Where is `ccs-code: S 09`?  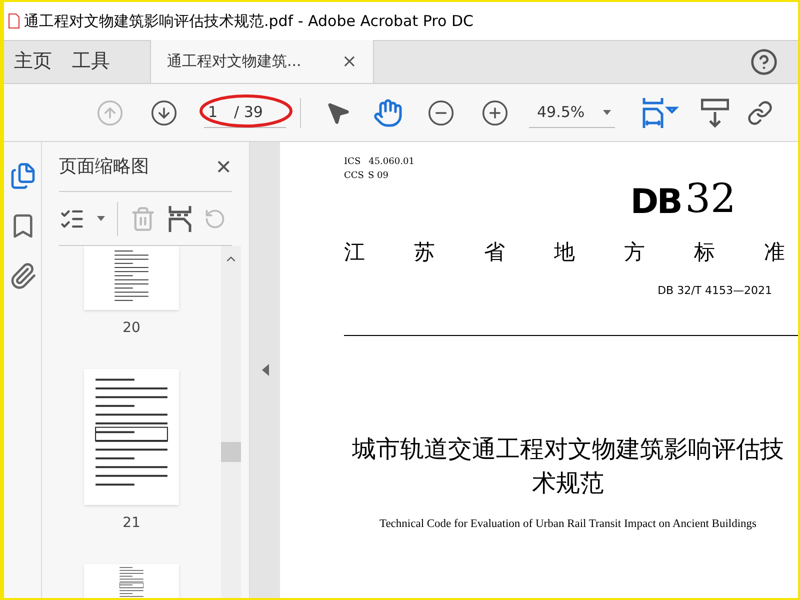
ccs-code: S 09 is located at coordinates (378, 176).